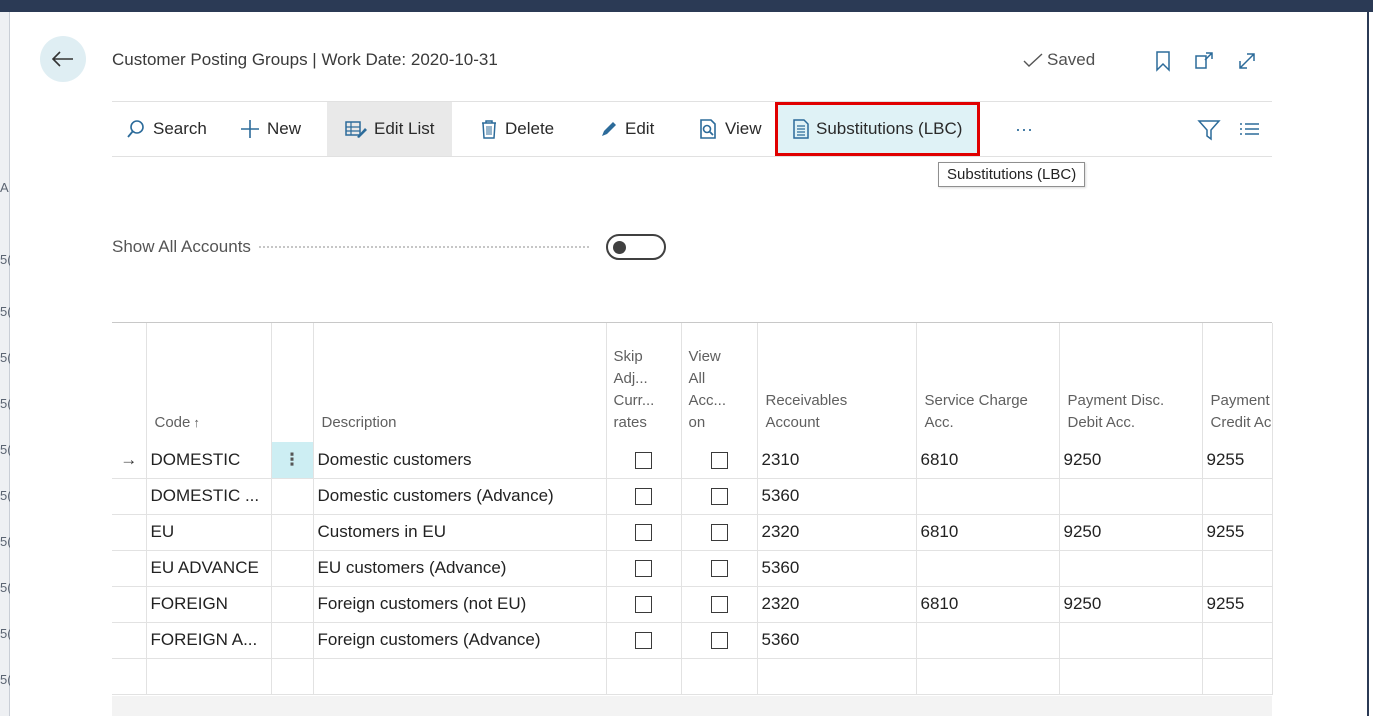 This screenshot has height=716, width=1373. Describe the element at coordinates (209, 604) in the screenshot. I see `cell-code: FOREIGN` at that location.